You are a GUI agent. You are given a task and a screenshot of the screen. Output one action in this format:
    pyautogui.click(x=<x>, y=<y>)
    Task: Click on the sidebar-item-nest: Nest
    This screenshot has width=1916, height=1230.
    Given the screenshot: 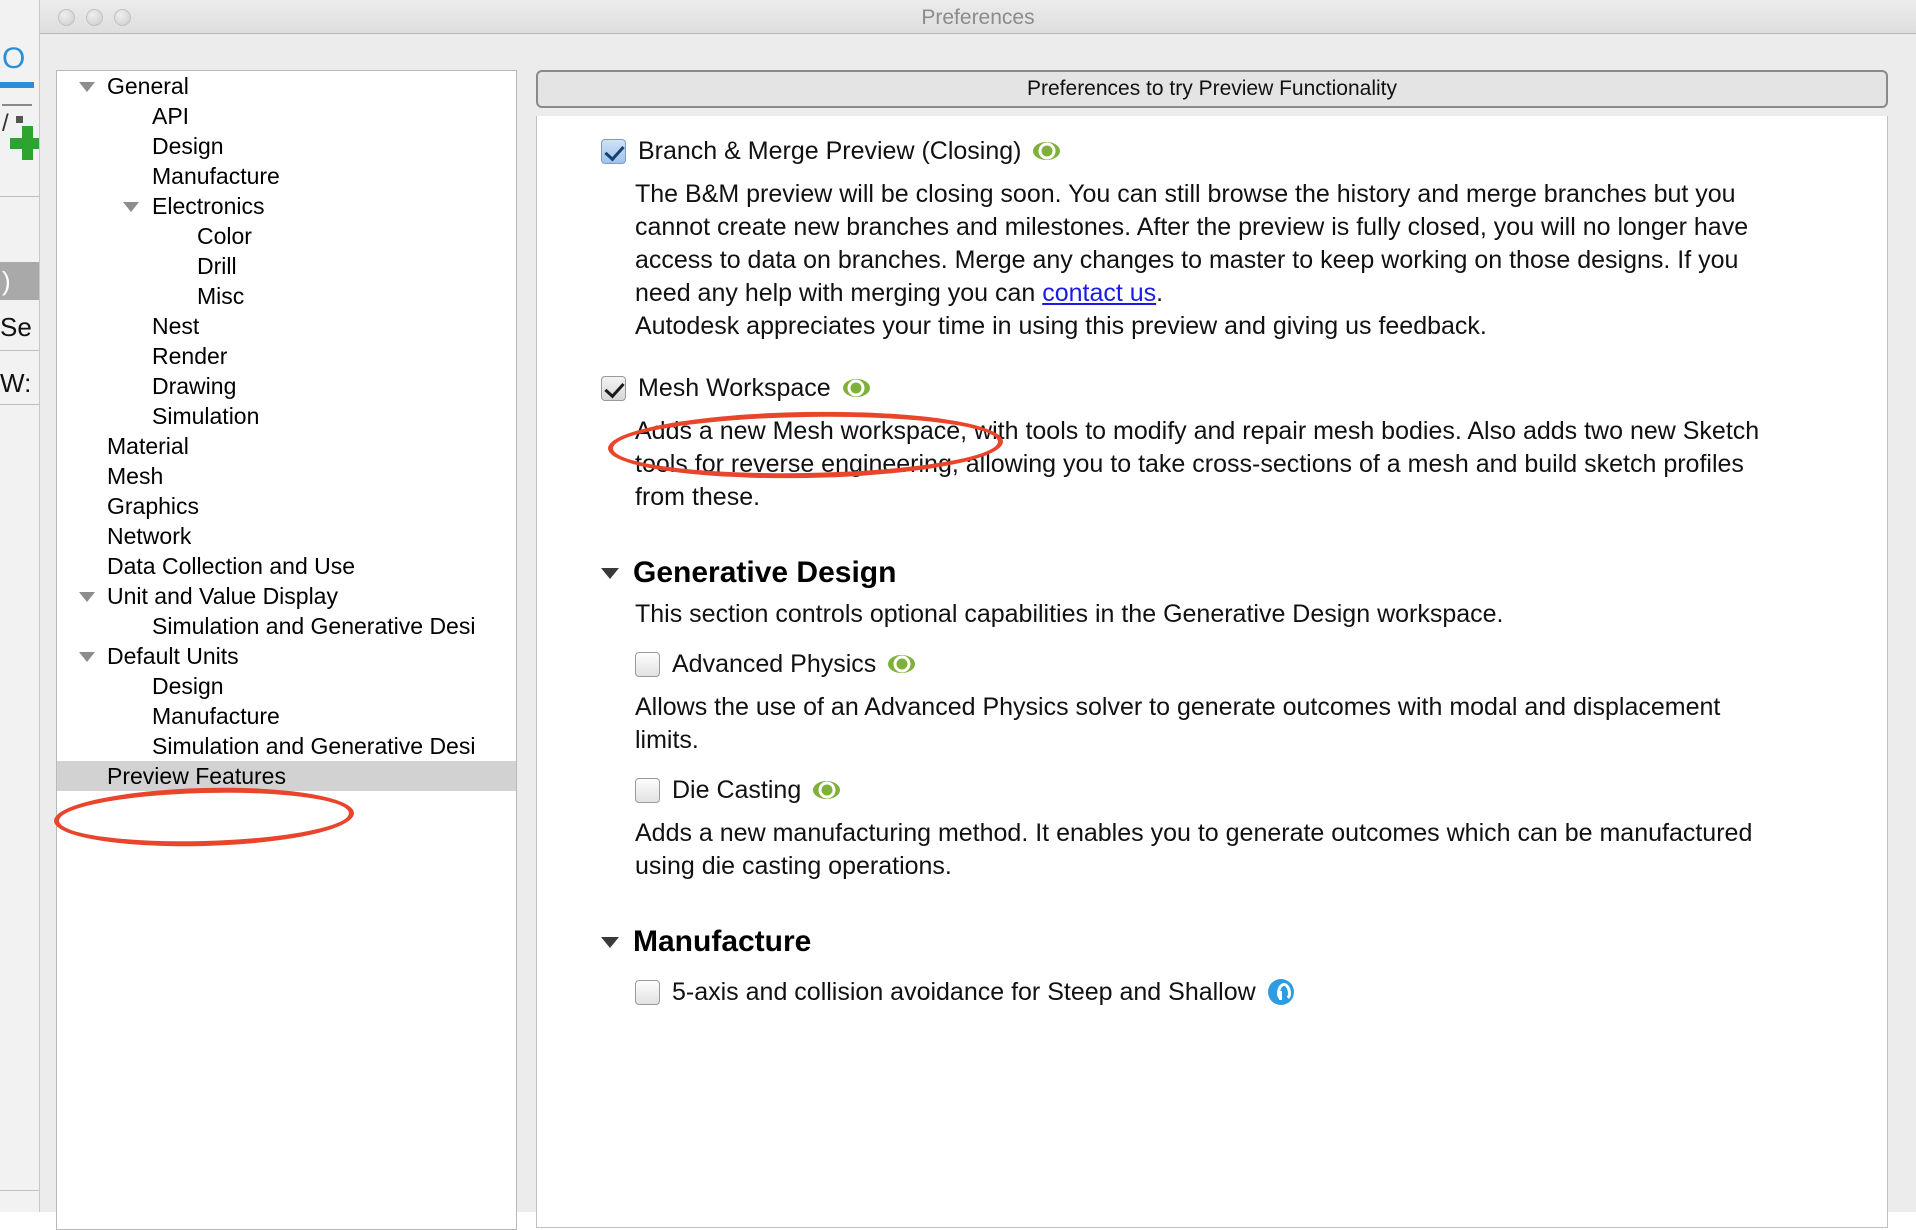 What is the action you would take?
    pyautogui.click(x=286, y=326)
    